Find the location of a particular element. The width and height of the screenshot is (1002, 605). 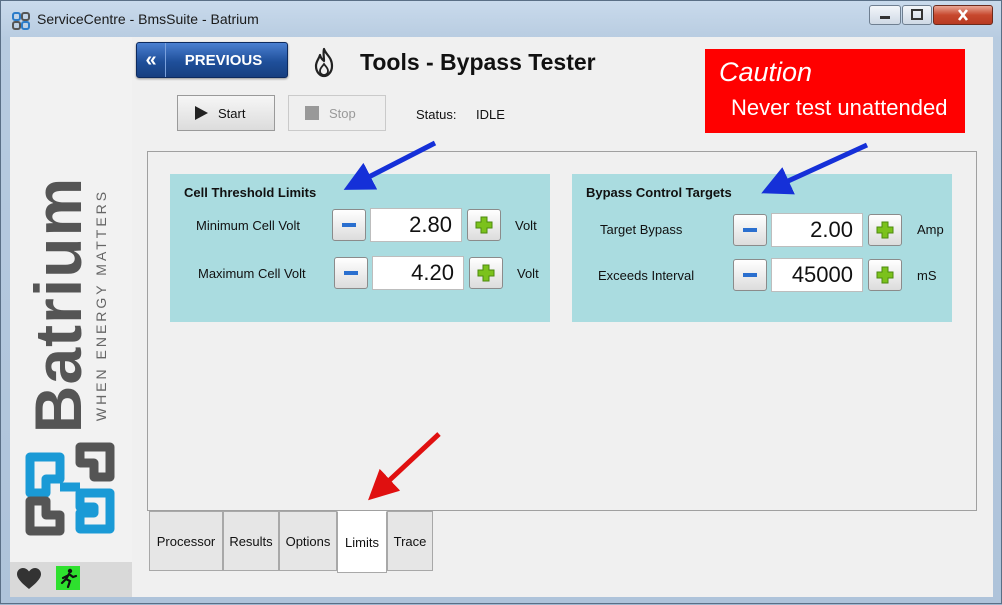

tab-label: Options is located at coordinates (308, 541).